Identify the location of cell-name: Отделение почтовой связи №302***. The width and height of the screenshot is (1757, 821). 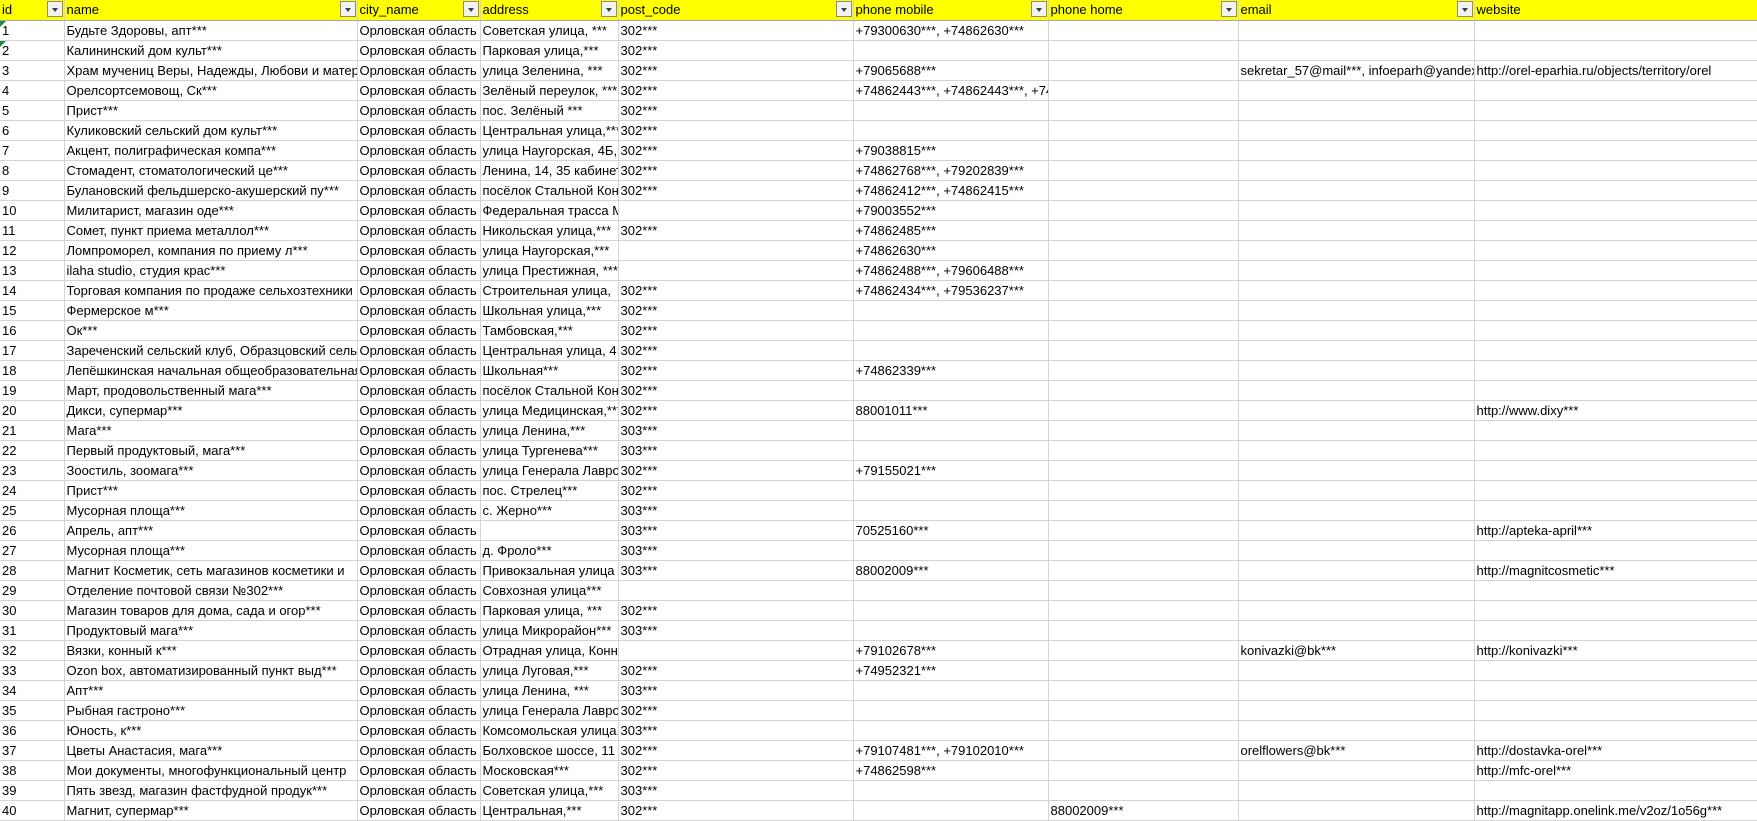
(211, 590).